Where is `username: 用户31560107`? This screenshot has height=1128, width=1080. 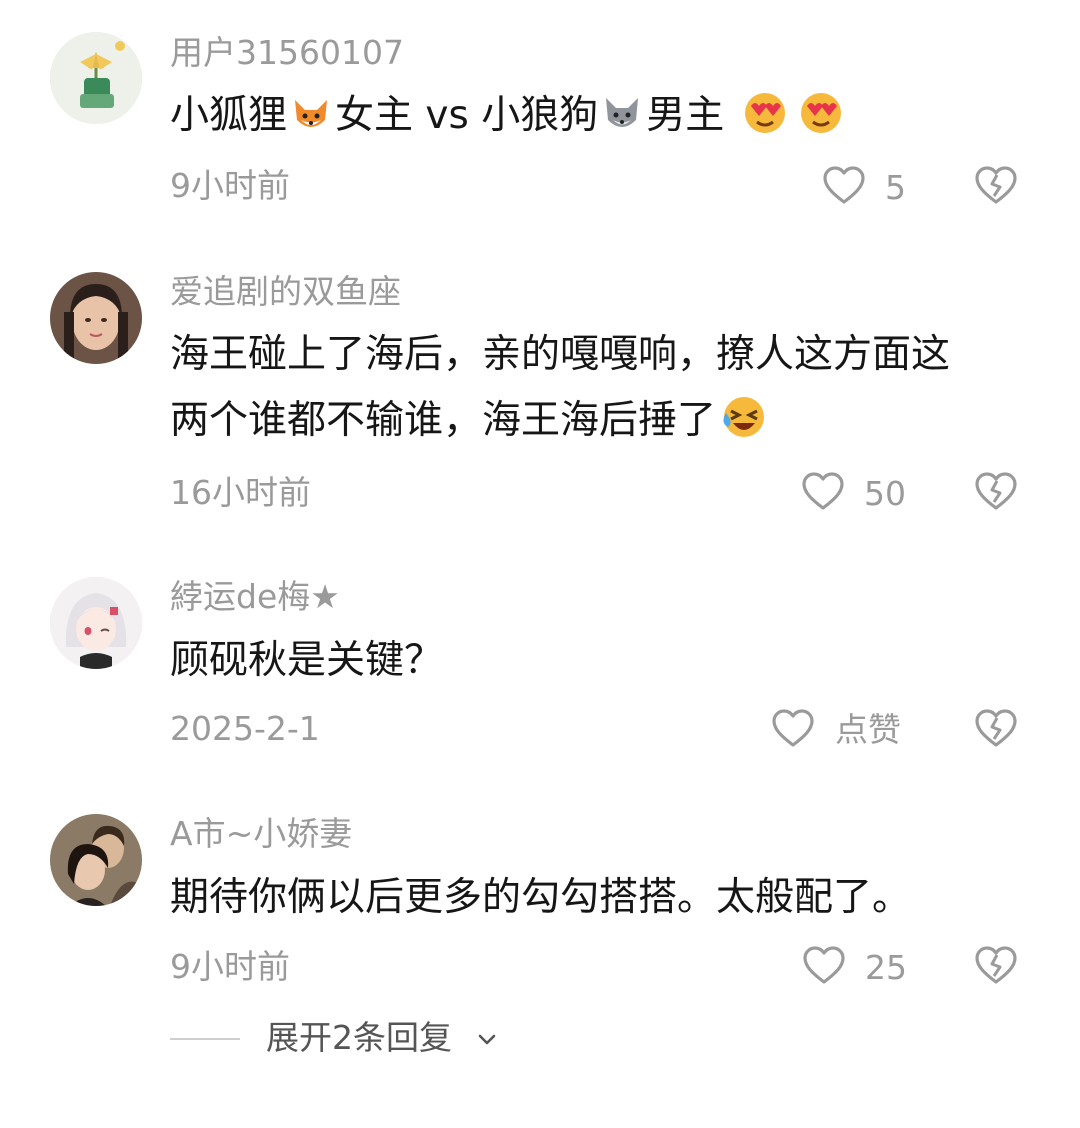 username: 用户31560107 is located at coordinates (287, 53).